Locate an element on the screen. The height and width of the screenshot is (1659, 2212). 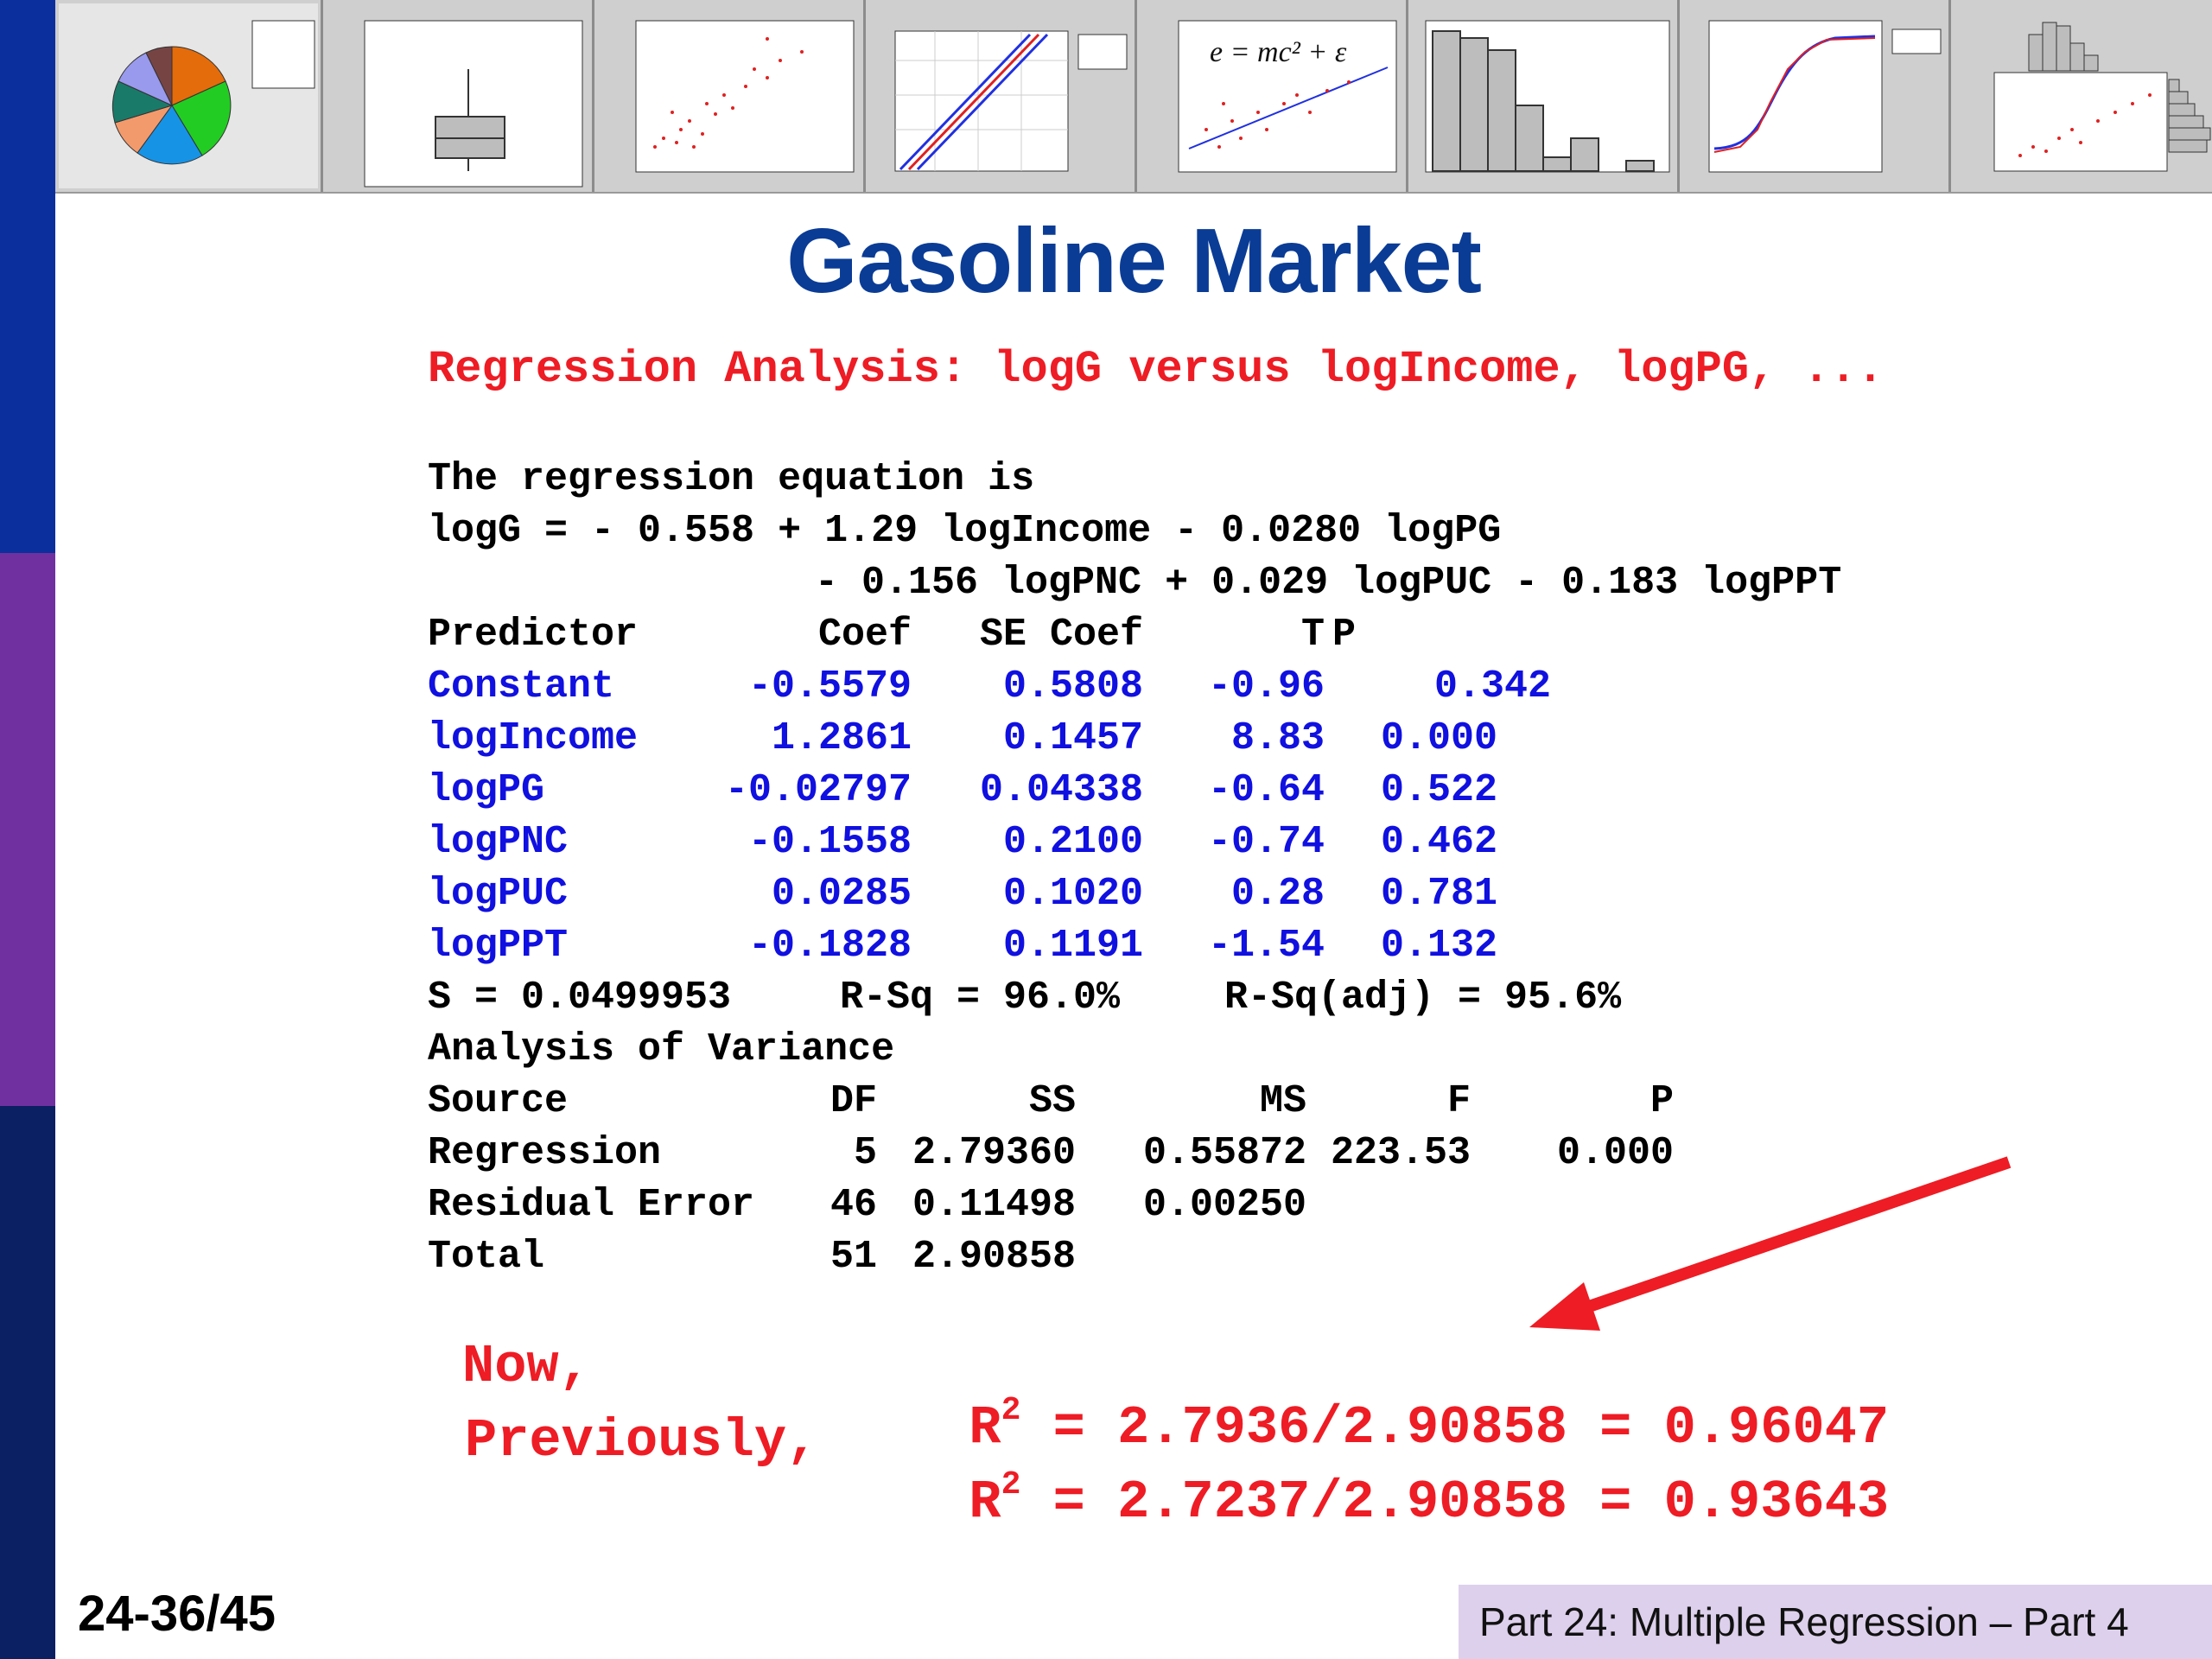
slide-number: 24-36/45 is located at coordinates (177, 1614).